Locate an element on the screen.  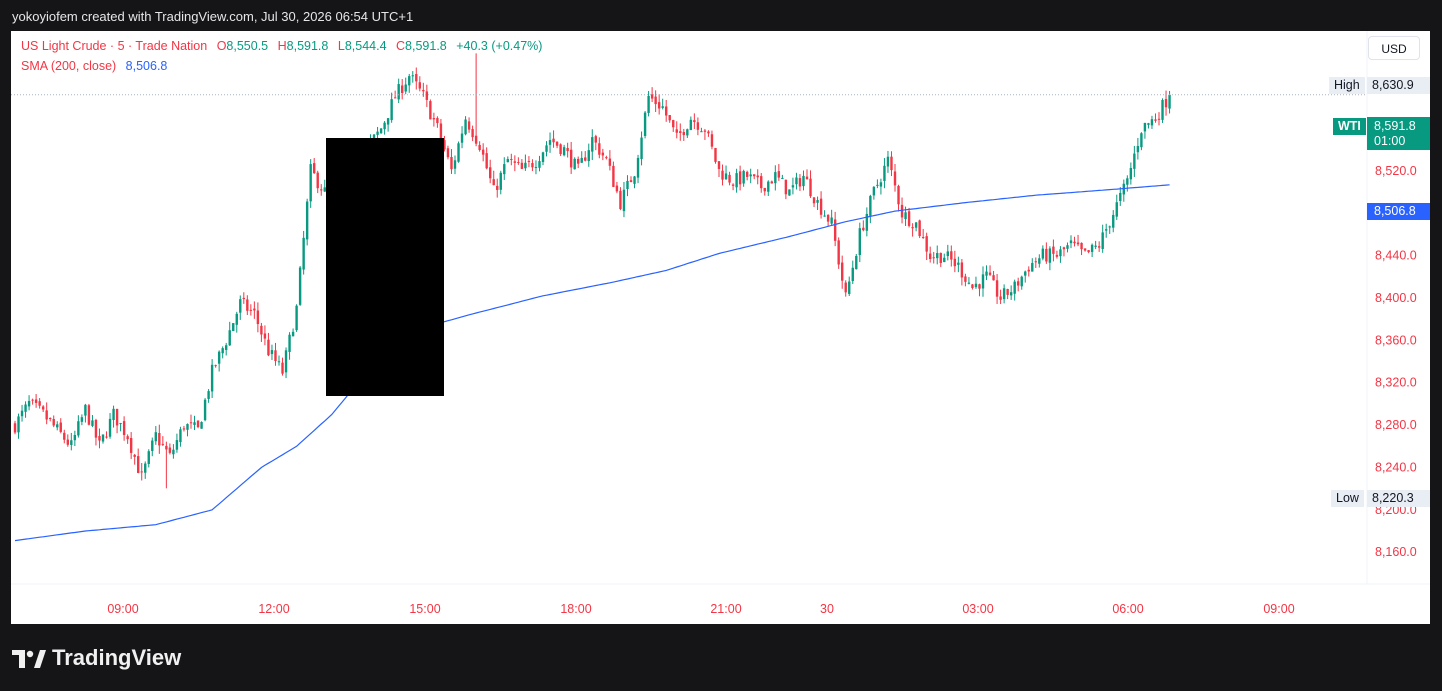
high-label: High is located at coordinates (1347, 85).